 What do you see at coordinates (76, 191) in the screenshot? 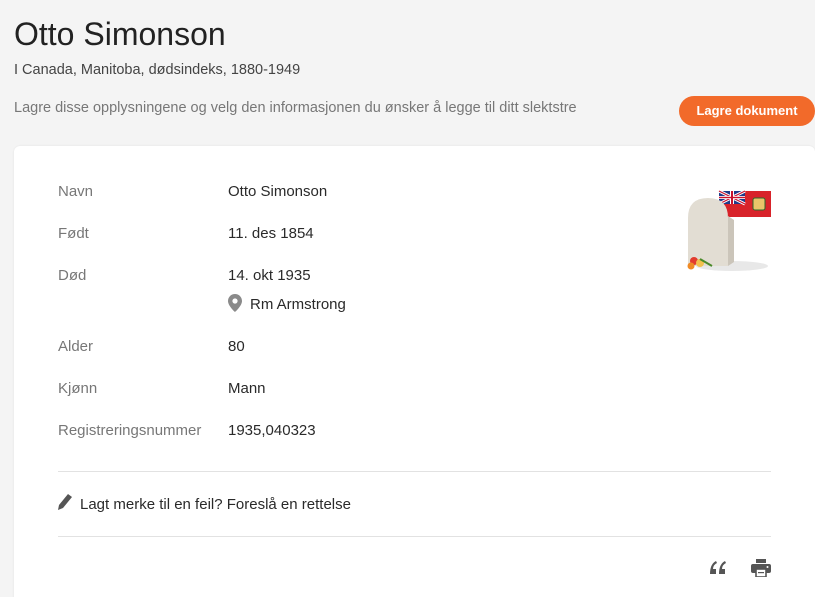
I see `field-label-name: Navn` at bounding box center [76, 191].